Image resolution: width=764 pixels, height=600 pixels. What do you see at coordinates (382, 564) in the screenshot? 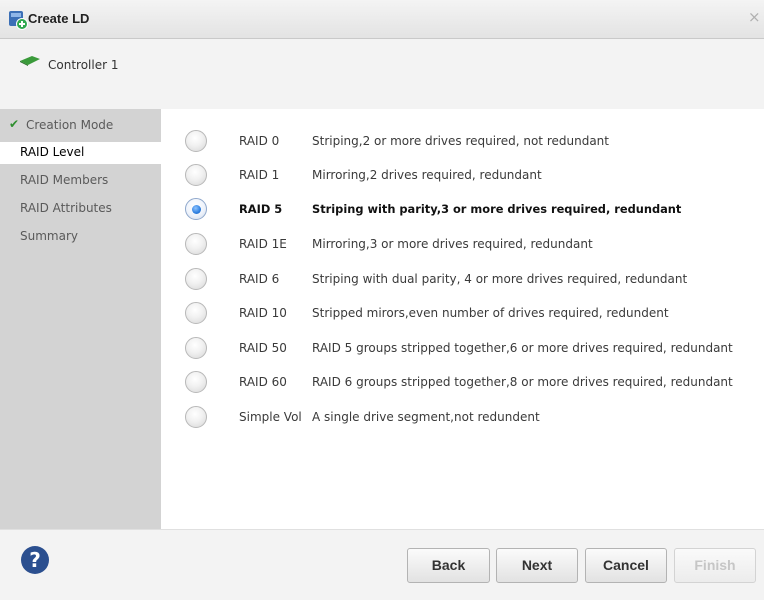
I see `dialog-footer: ? Back Next Cancel Finish` at bounding box center [382, 564].